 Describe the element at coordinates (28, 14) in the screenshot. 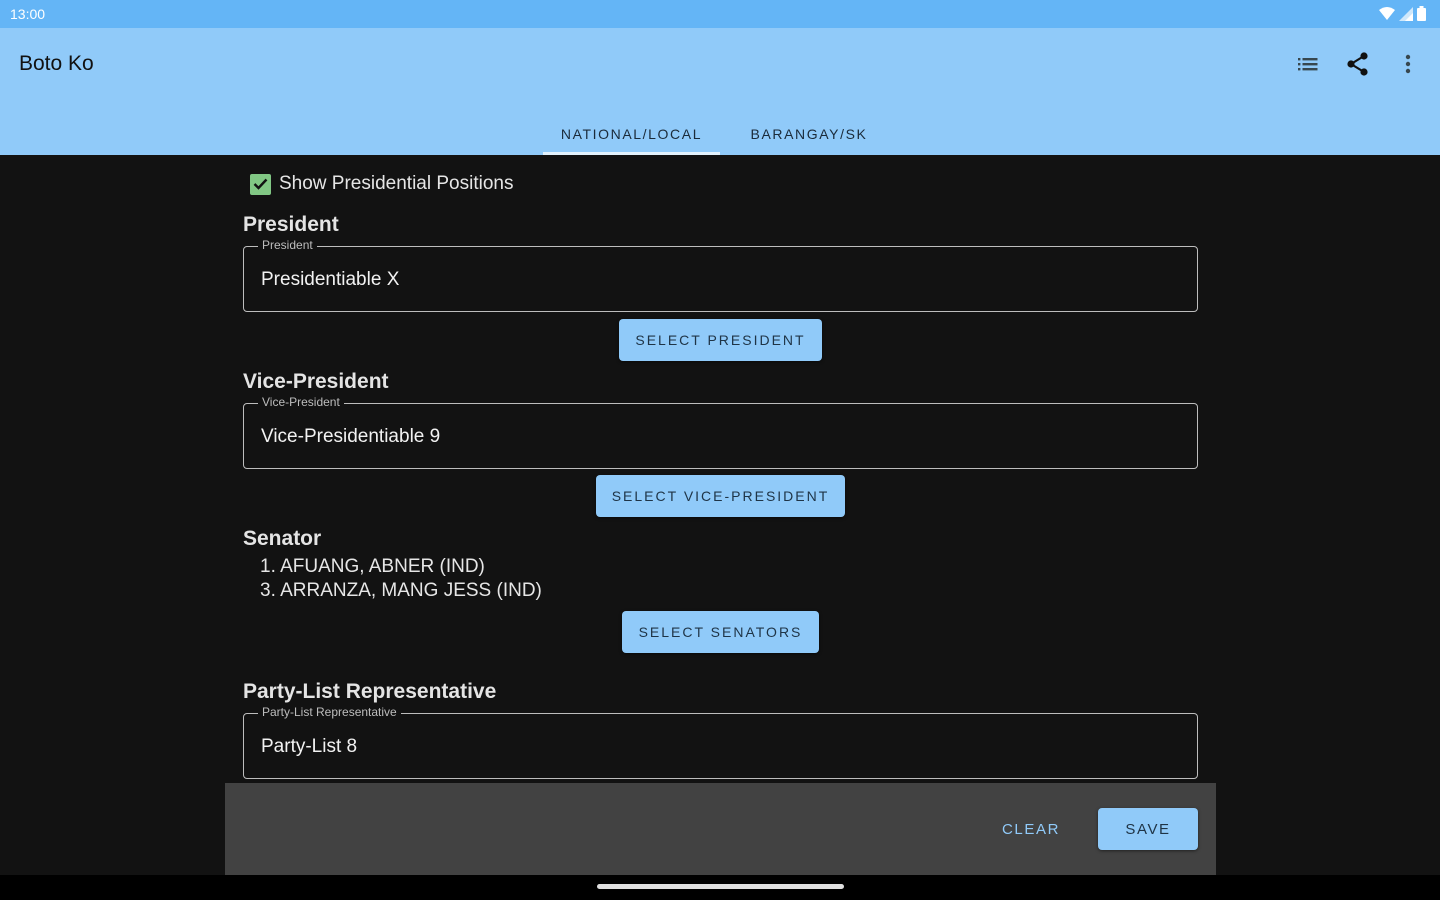

I see `status-time: 13:00` at that location.